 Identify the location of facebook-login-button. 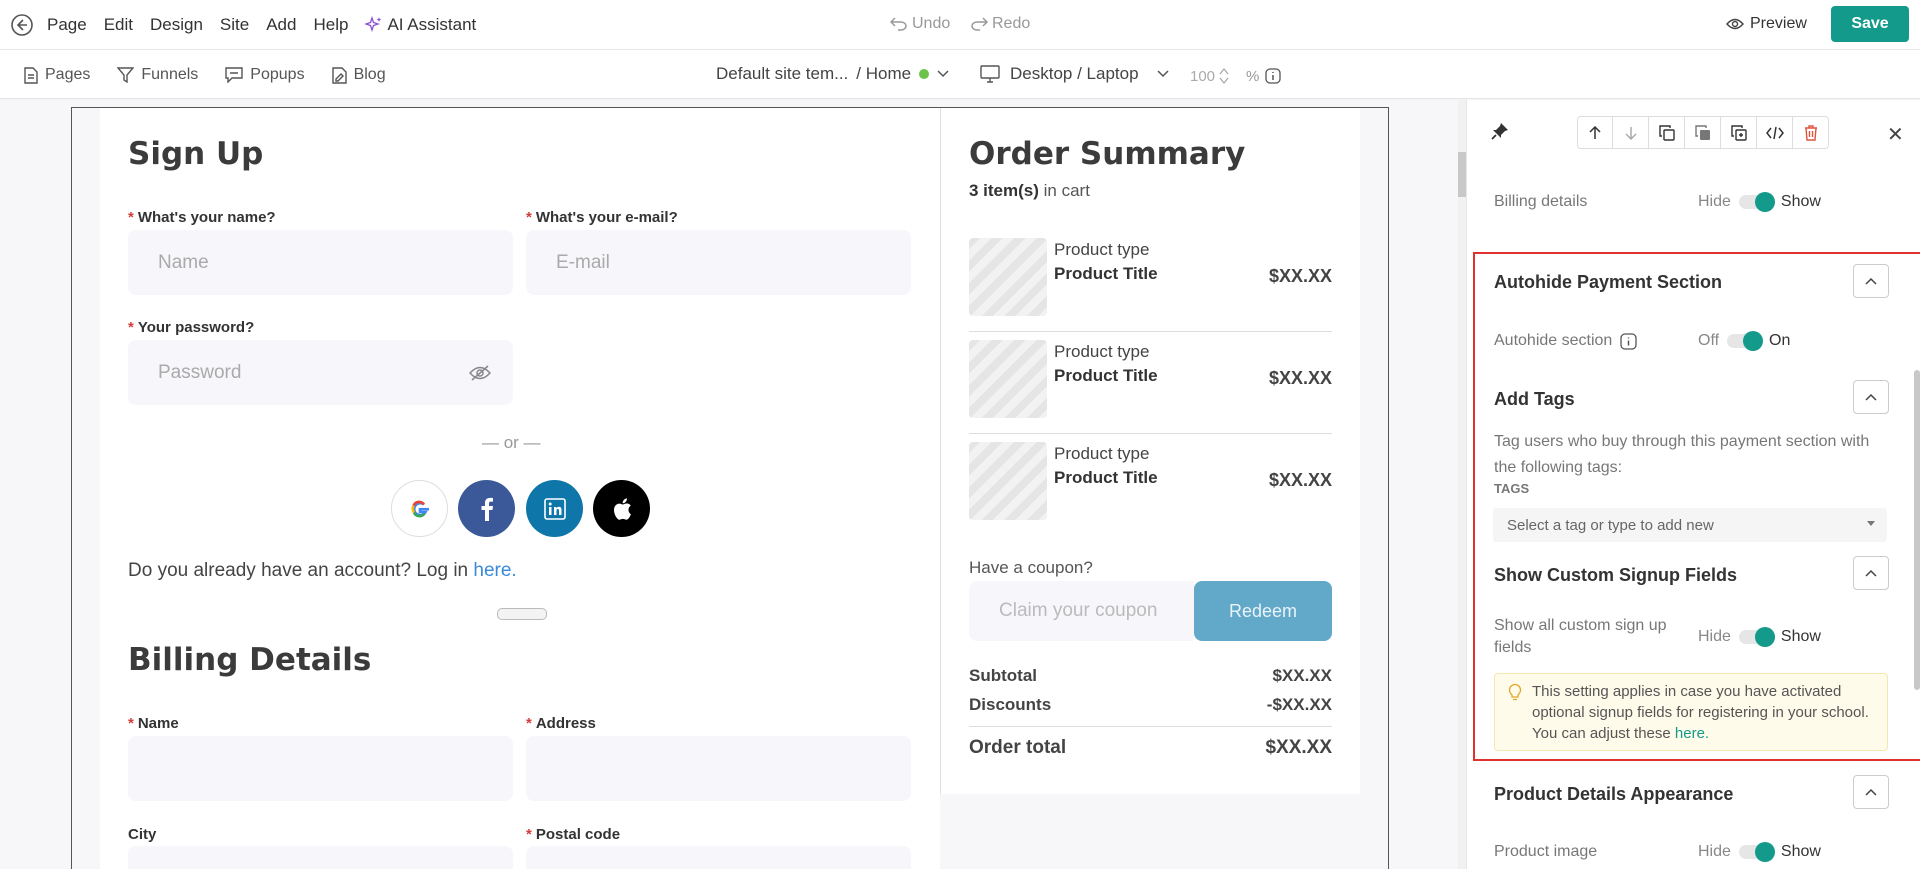
(486, 508).